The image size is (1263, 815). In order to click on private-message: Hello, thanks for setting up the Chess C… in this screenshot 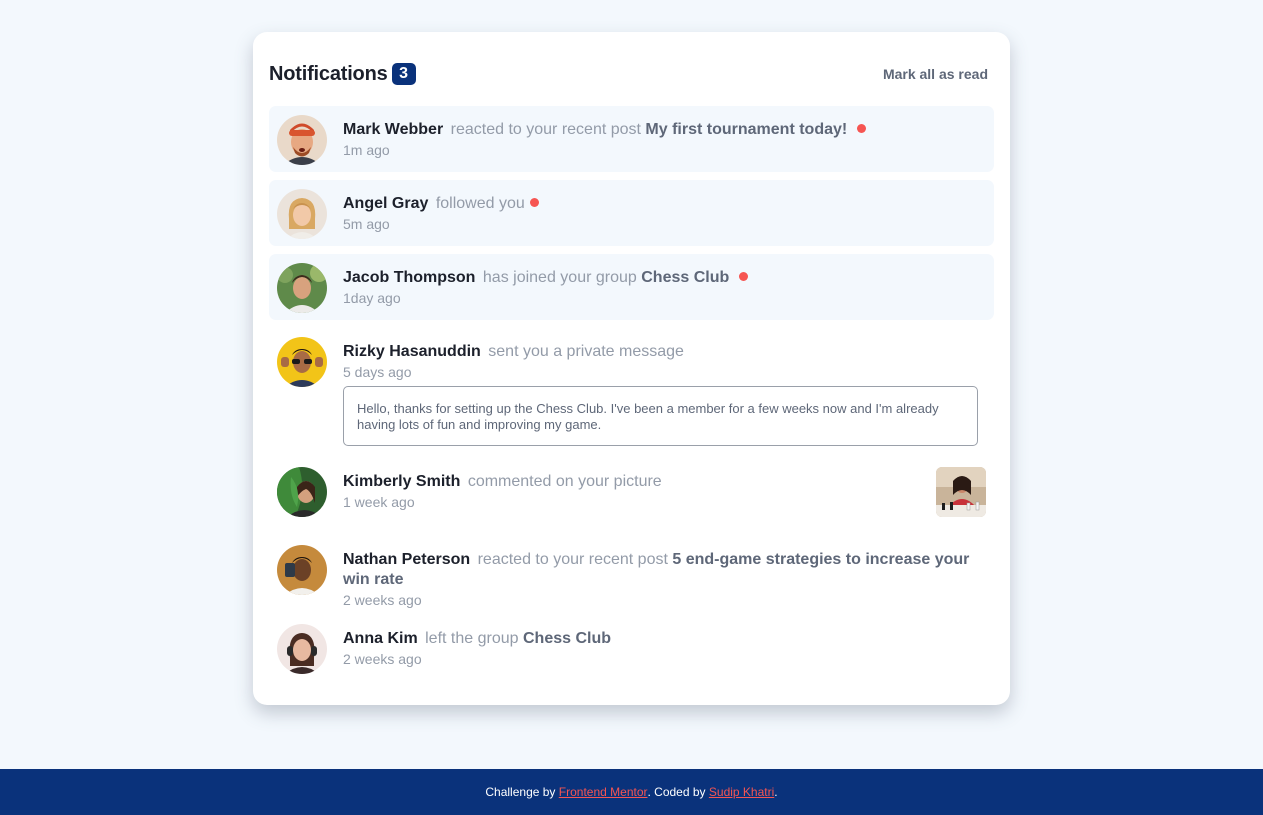, I will do `click(660, 416)`.